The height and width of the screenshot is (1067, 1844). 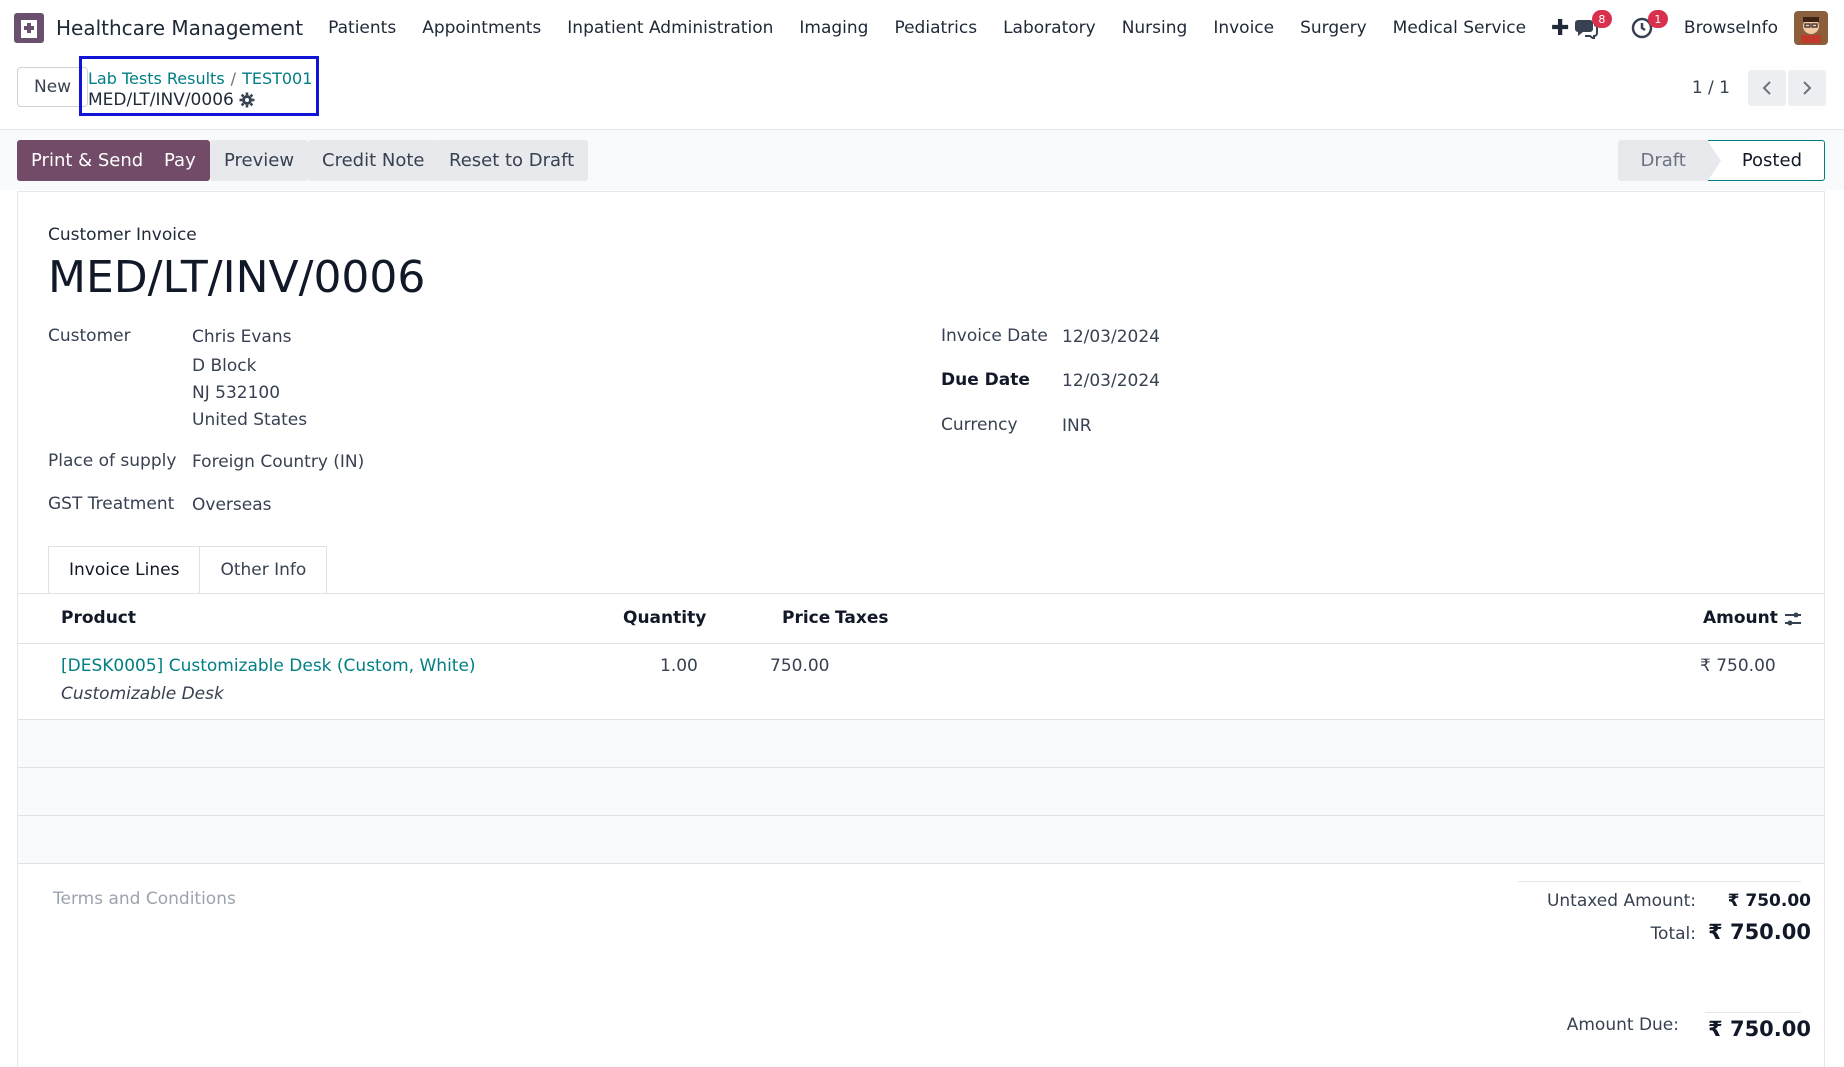 What do you see at coordinates (259, 160) in the screenshot?
I see `preview-button: Preview` at bounding box center [259, 160].